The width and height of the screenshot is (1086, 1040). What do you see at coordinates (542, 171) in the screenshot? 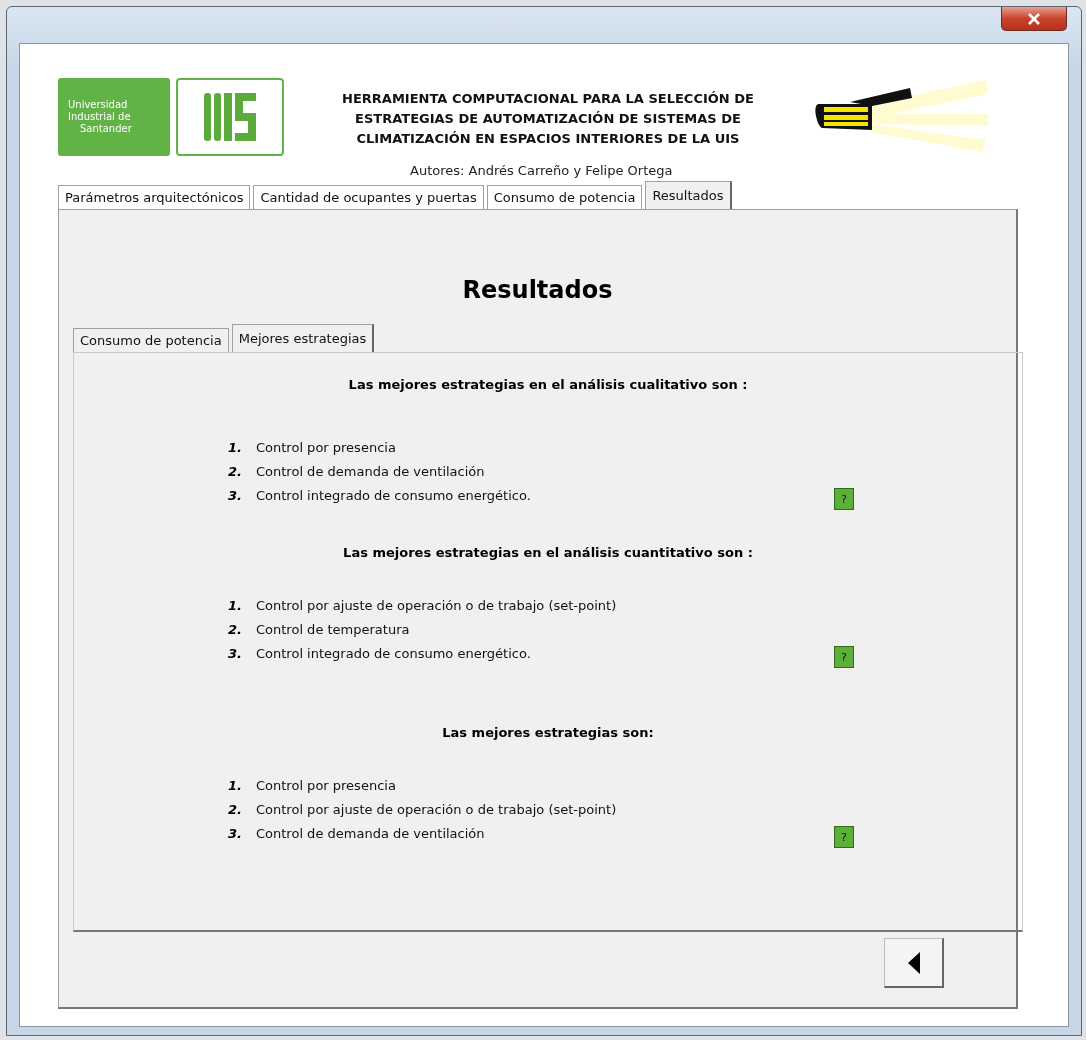
I see `authors-text: Autores: Andrés Carreño y Felipe Ortega` at bounding box center [542, 171].